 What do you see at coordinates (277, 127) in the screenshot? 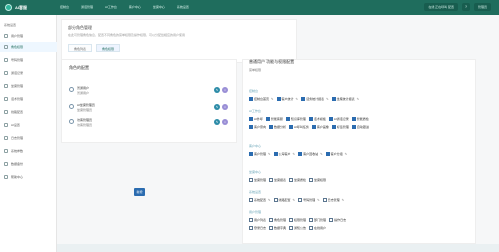
I see `checkbox-item: 数据分析` at bounding box center [277, 127].